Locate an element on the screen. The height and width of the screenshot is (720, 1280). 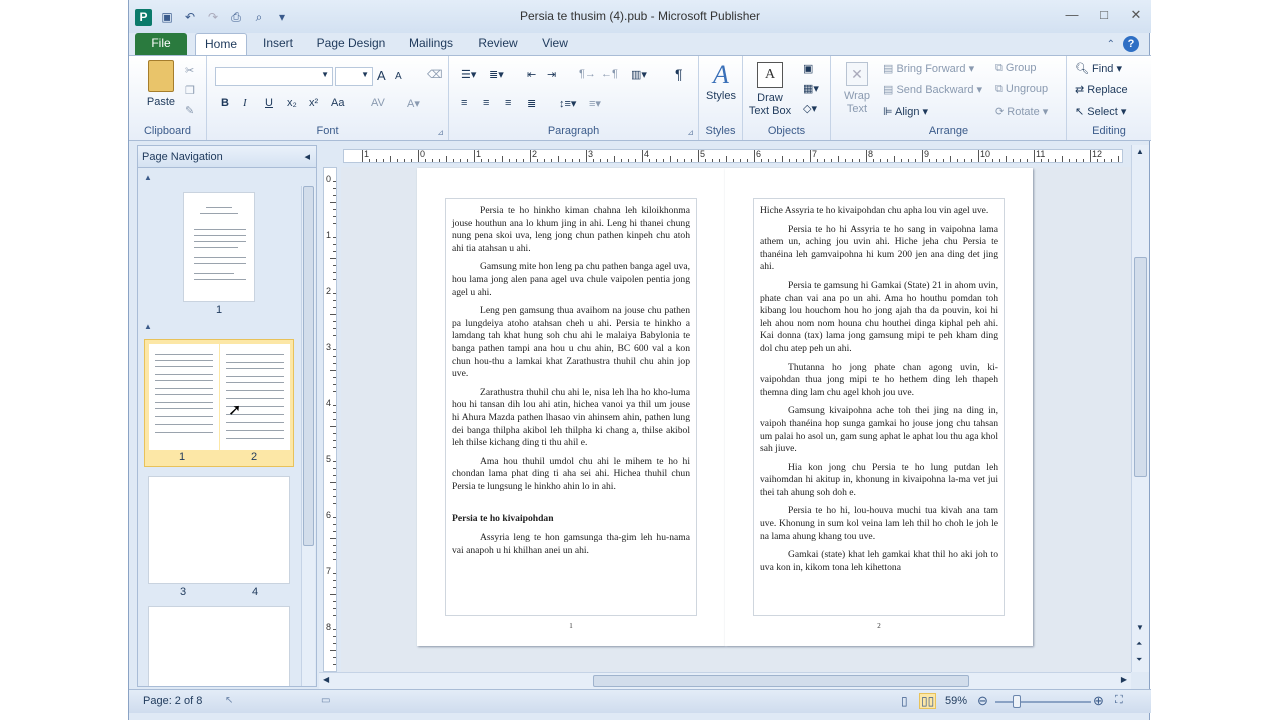
group-button: ⧉ Group is located at coordinates (1016, 68).